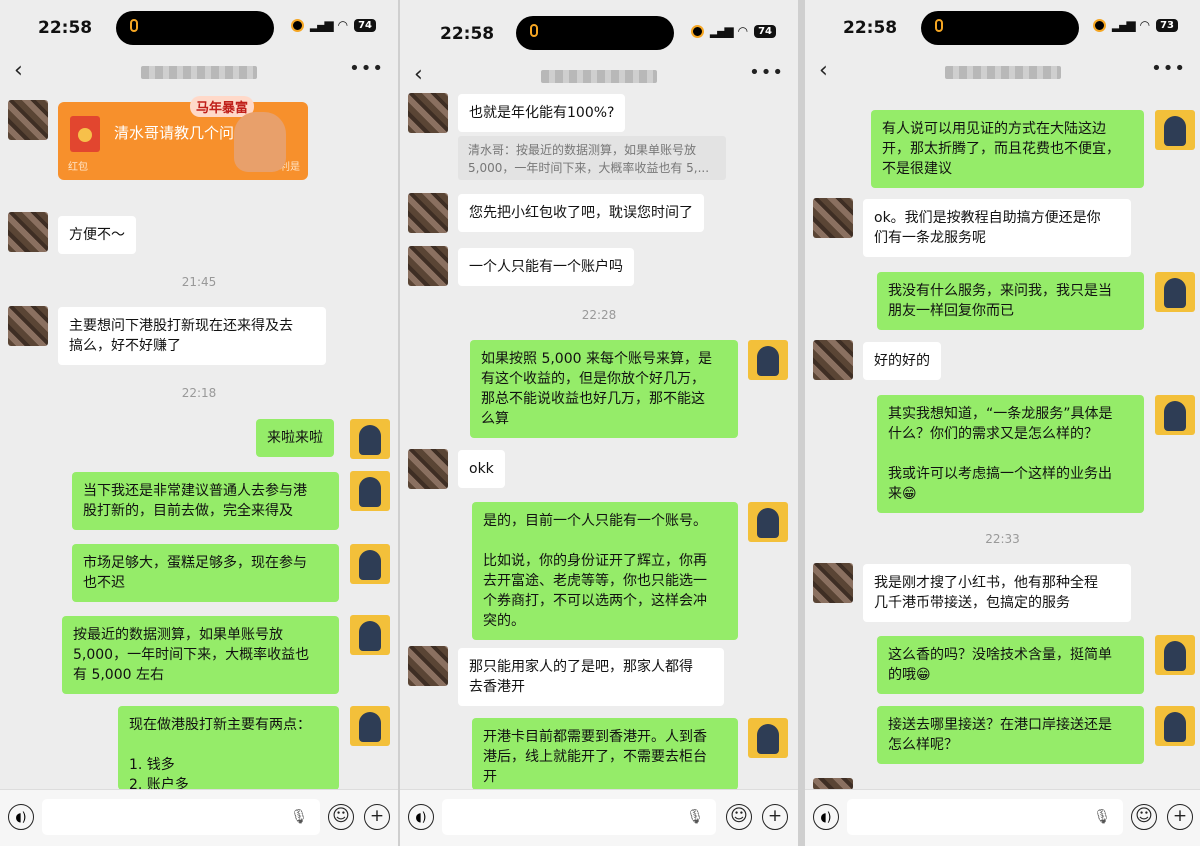  I want to click on status-bar: 22:58 ▂▄▆ ◠ 73, so click(1002, 28).